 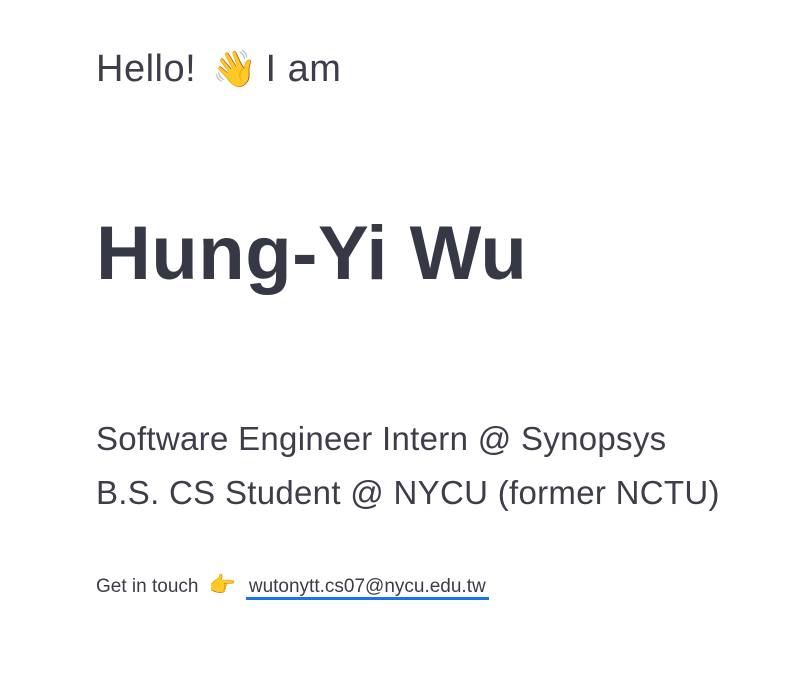 I want to click on greeting-suffix: I am, so click(x=303, y=69).